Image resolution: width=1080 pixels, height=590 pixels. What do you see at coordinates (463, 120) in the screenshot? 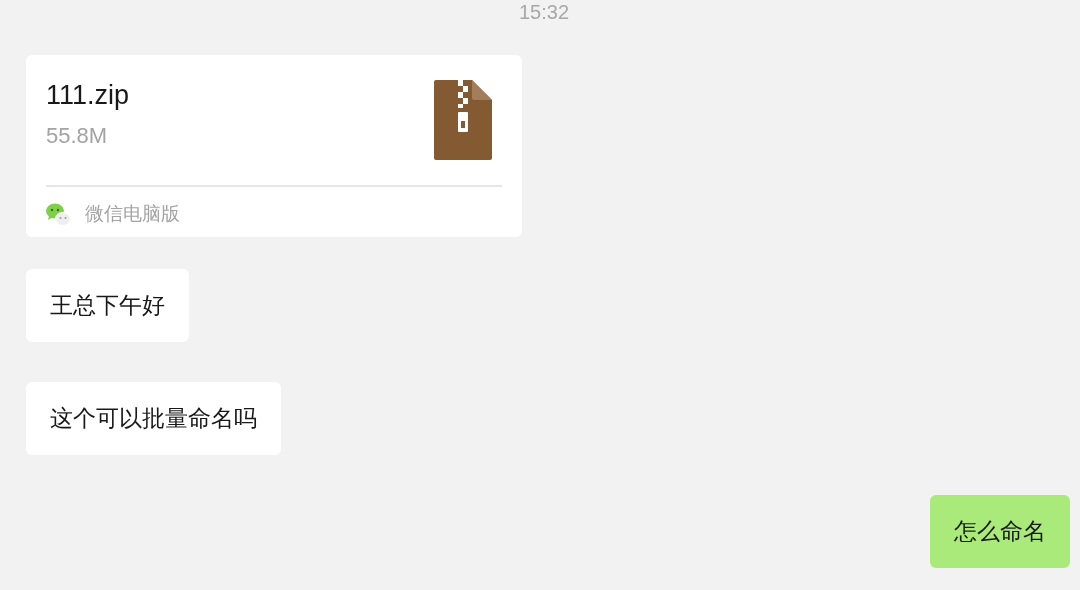
I see `zip-file-icon` at bounding box center [463, 120].